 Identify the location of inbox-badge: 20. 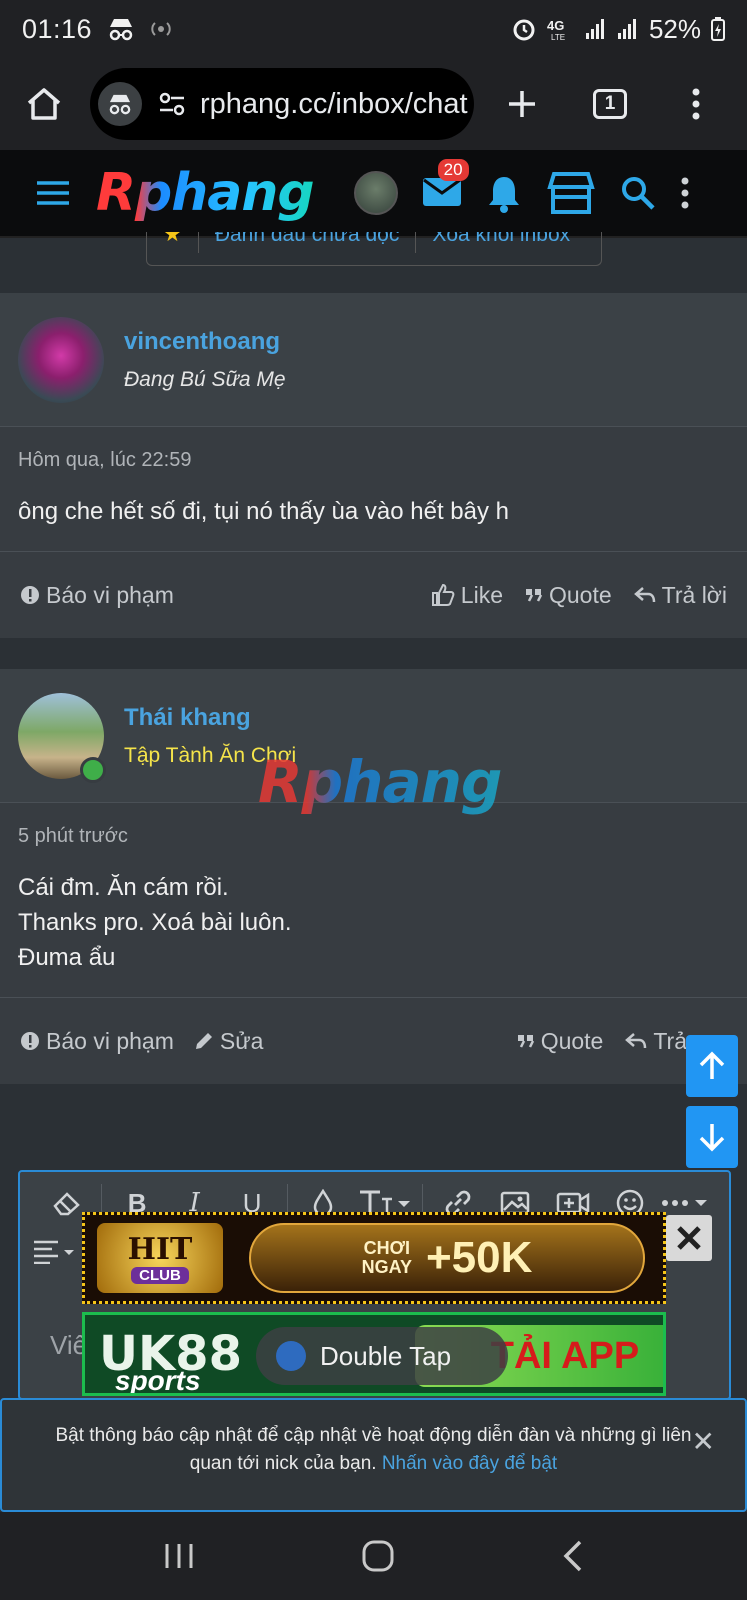
(453, 169).